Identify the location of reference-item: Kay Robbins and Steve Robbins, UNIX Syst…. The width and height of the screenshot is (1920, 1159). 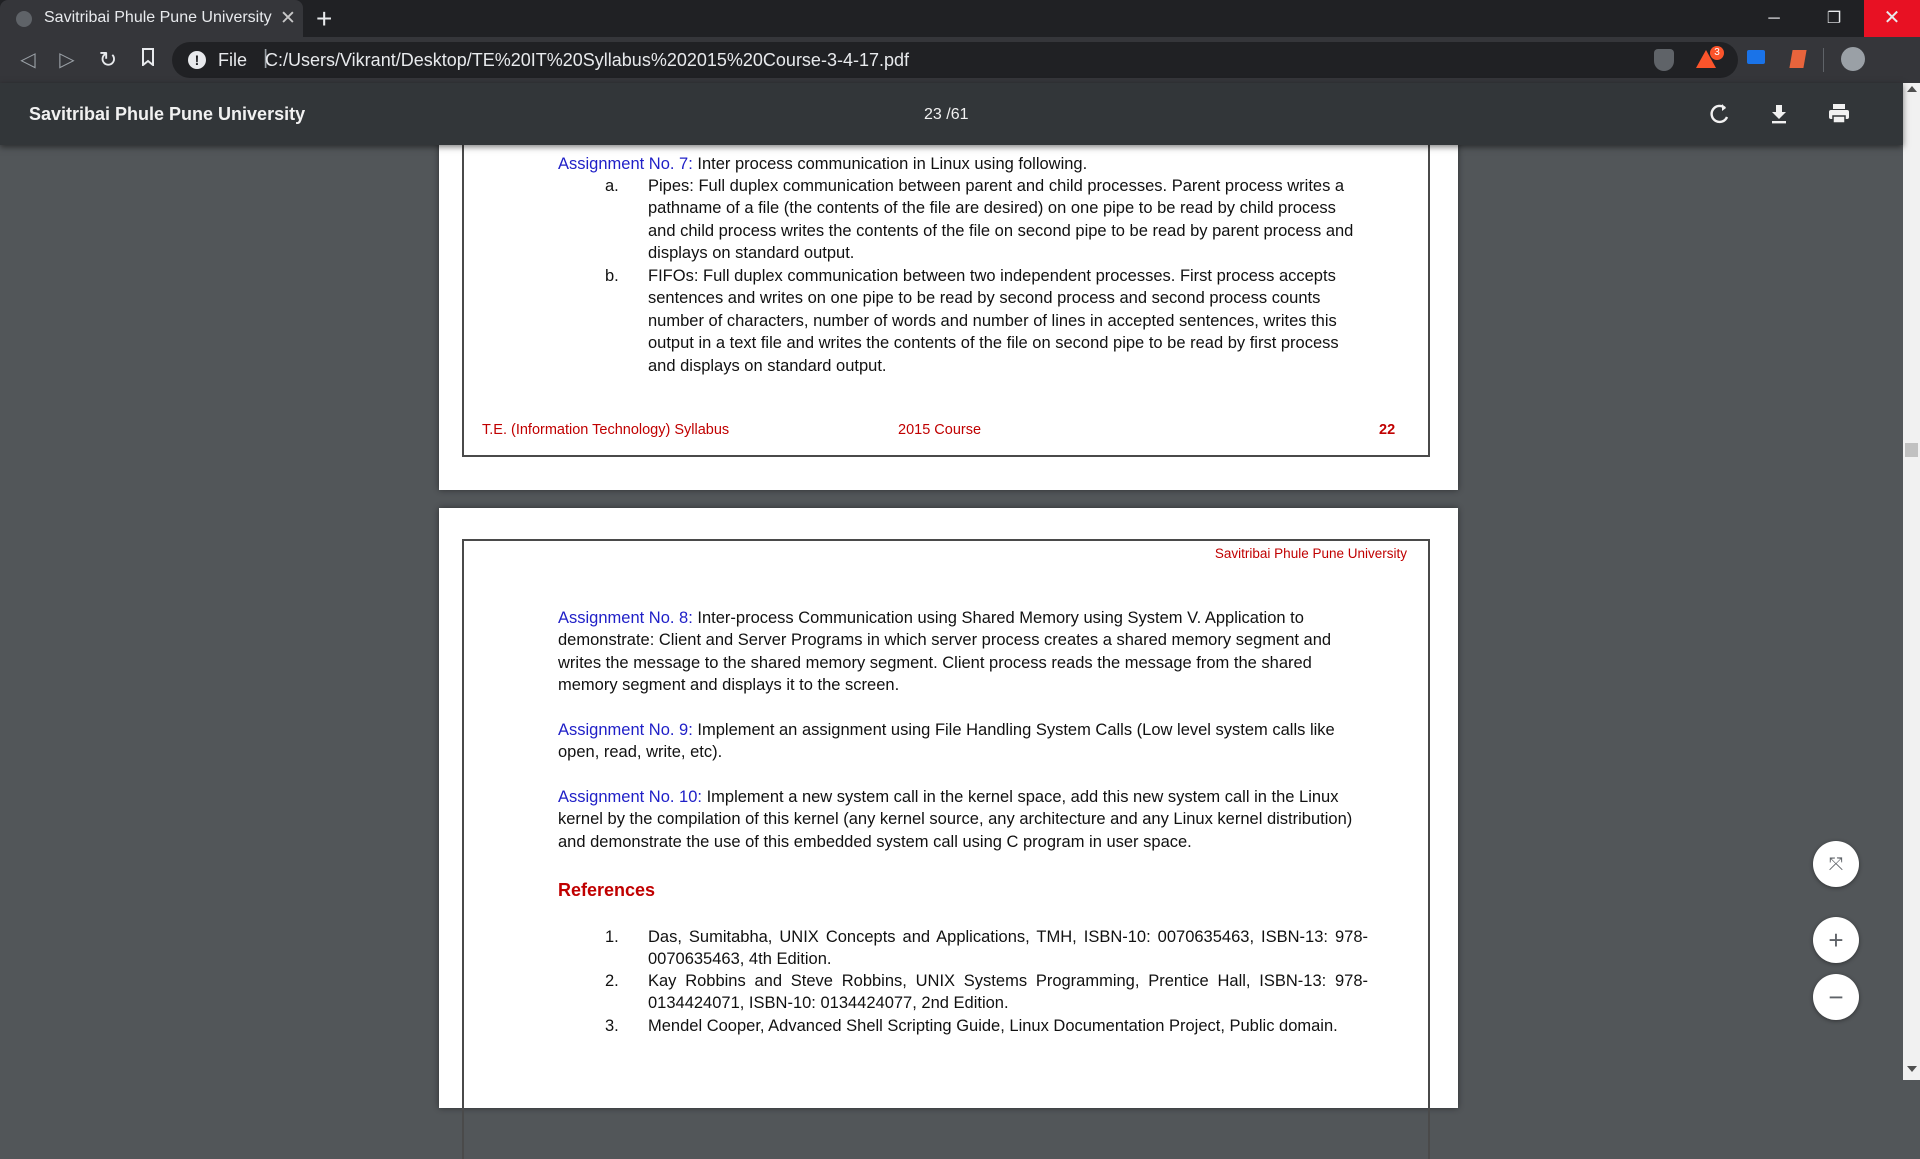
(1008, 992).